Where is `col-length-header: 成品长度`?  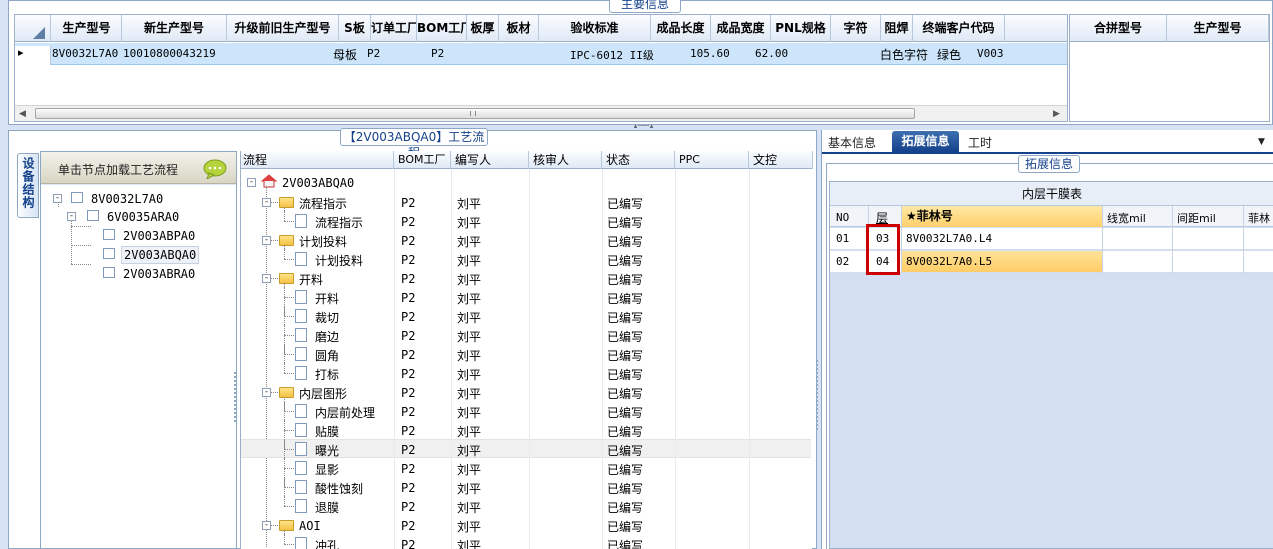 col-length-header: 成品长度 is located at coordinates (681, 28).